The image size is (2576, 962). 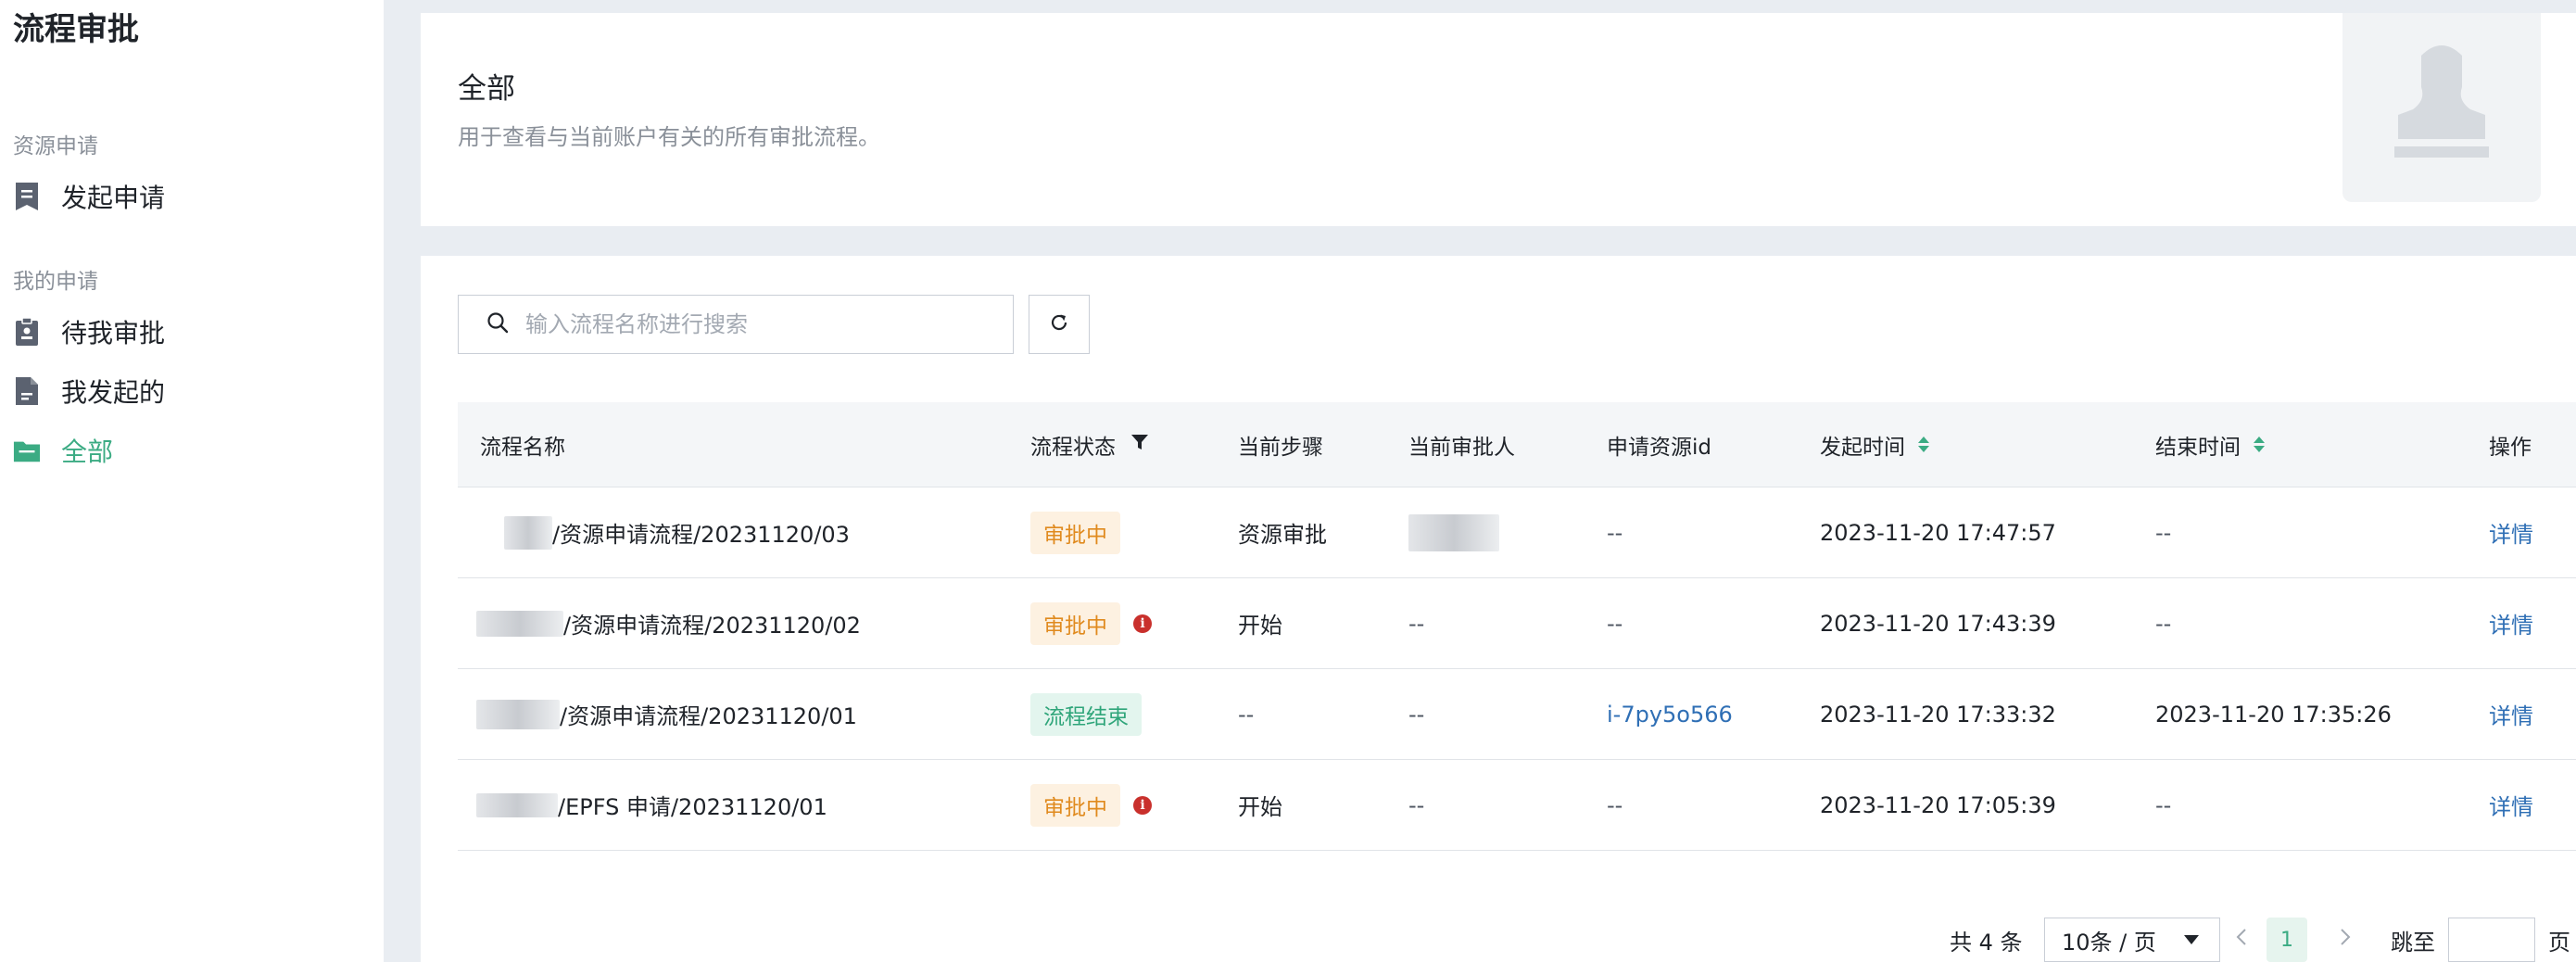 I want to click on process-name-cell: /资源申请流程/20231120/01, so click(x=666, y=714).